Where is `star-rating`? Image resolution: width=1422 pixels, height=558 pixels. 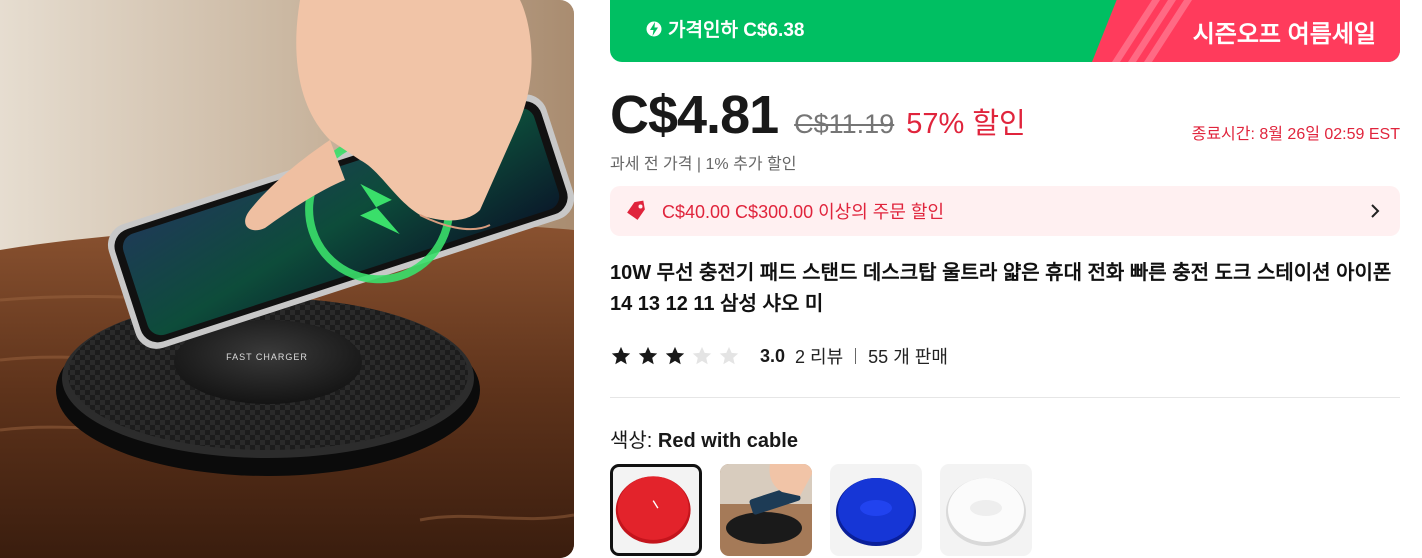
star-rating is located at coordinates (675, 356).